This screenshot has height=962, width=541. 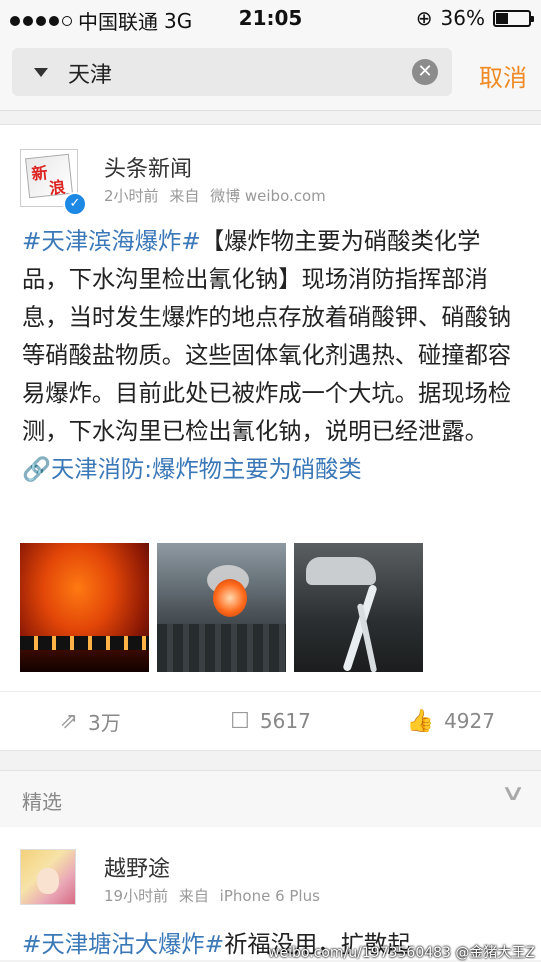 What do you see at coordinates (358, 607) in the screenshot?
I see `cracked-ground-photo` at bounding box center [358, 607].